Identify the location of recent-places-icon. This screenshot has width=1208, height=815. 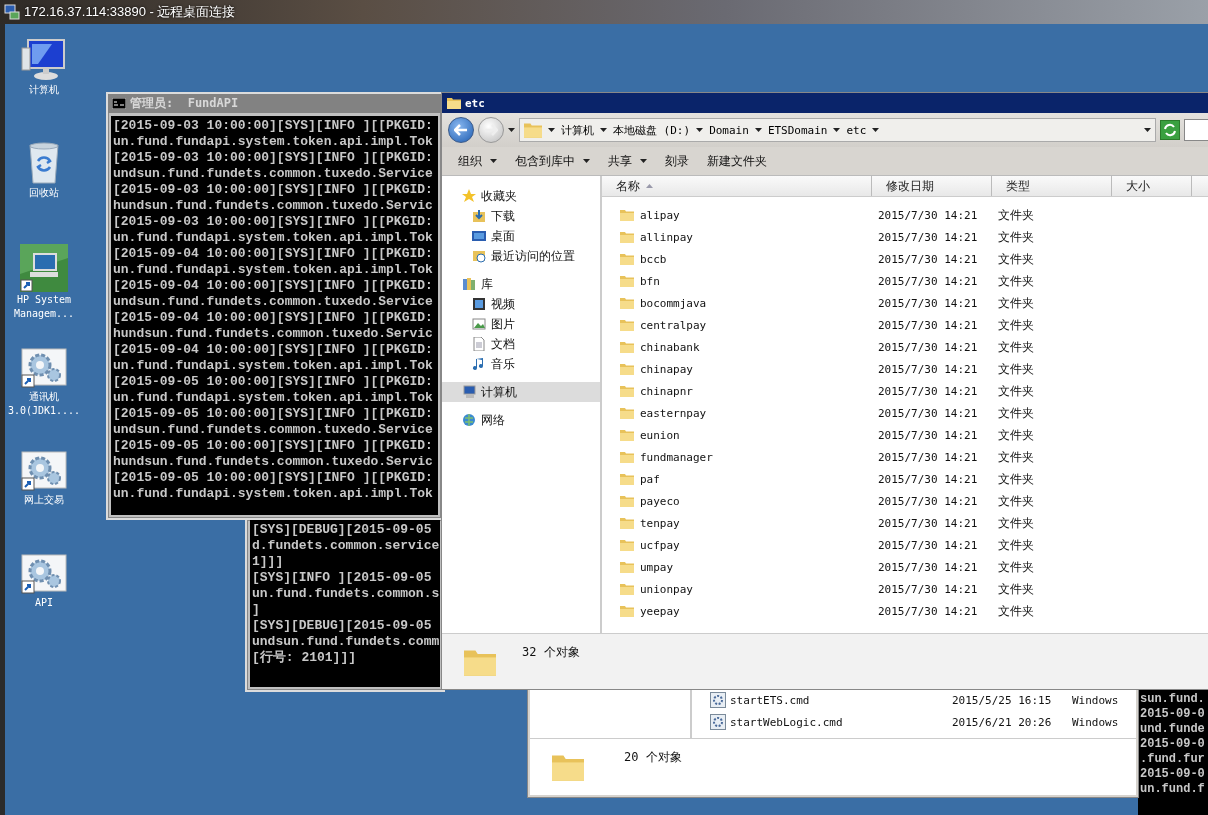
(479, 256).